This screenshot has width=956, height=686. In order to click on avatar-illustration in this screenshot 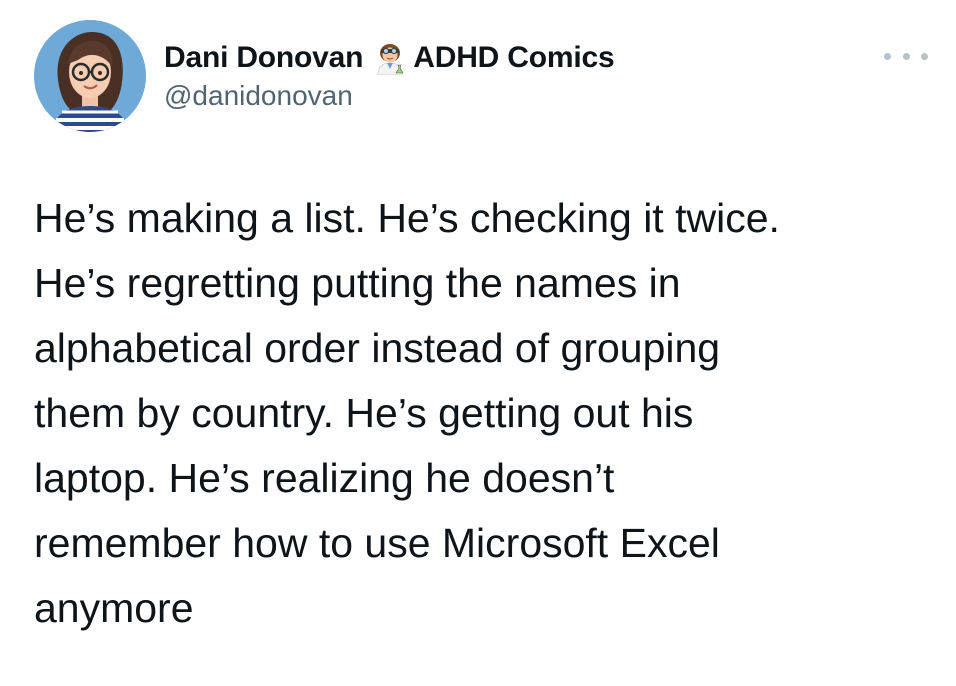, I will do `click(90, 76)`.